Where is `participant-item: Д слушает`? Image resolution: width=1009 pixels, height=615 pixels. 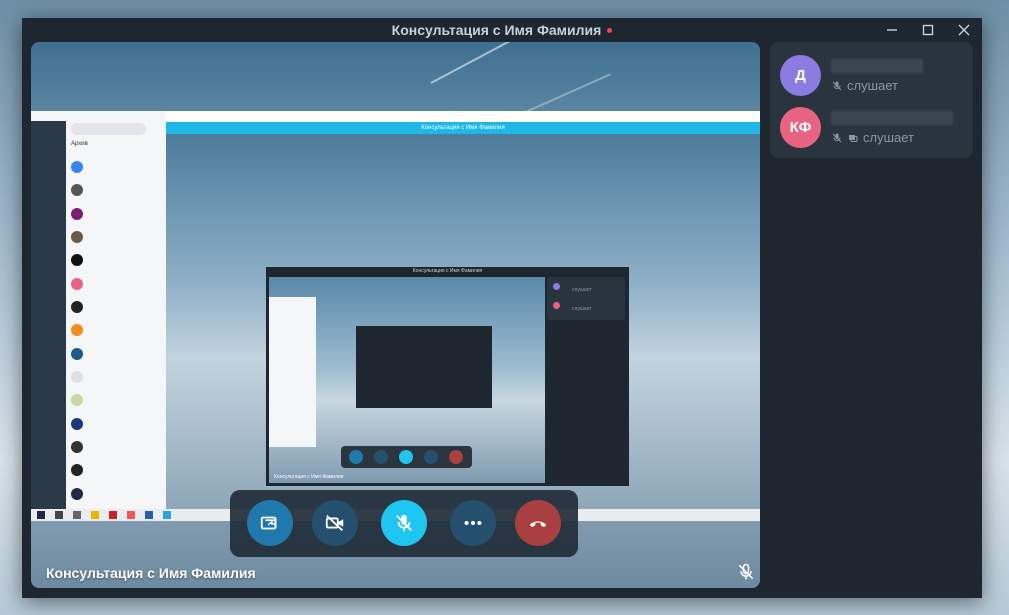
participant-item: Д слушает is located at coordinates (875, 77).